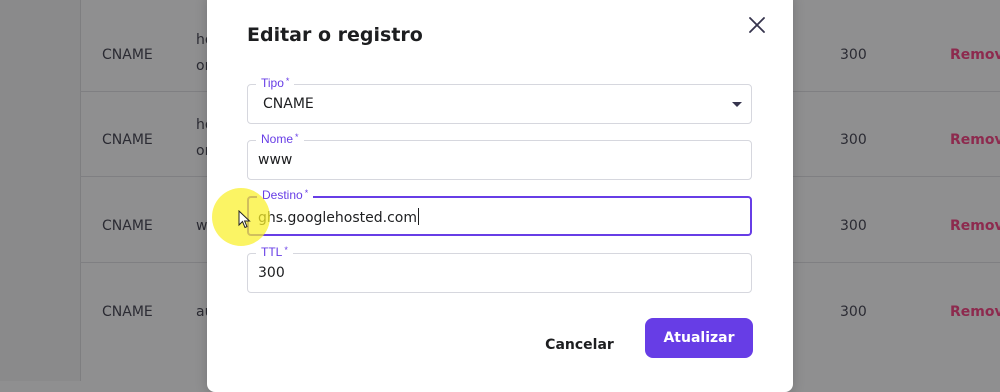  I want to click on close-icon, so click(757, 25).